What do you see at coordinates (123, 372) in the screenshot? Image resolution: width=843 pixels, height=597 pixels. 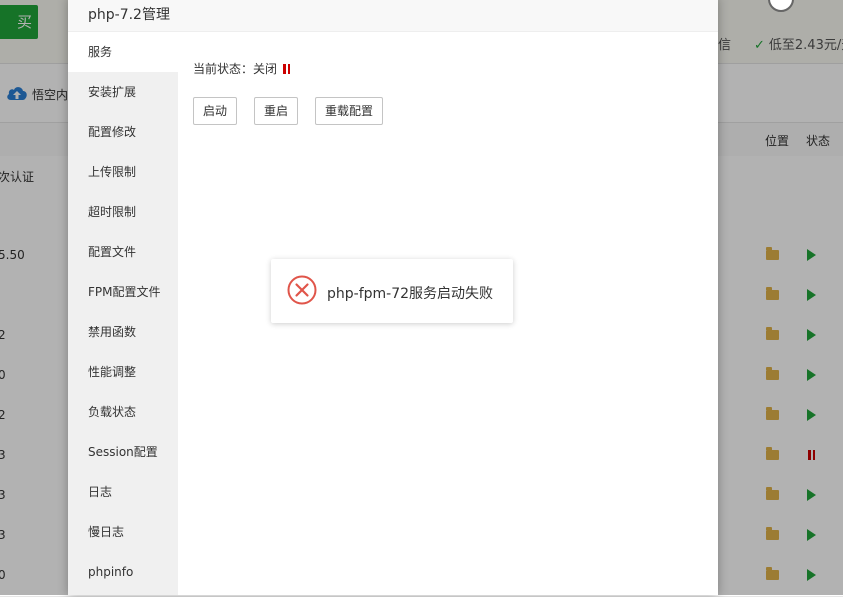 I see `sidebar-item: 性能调整` at bounding box center [123, 372].